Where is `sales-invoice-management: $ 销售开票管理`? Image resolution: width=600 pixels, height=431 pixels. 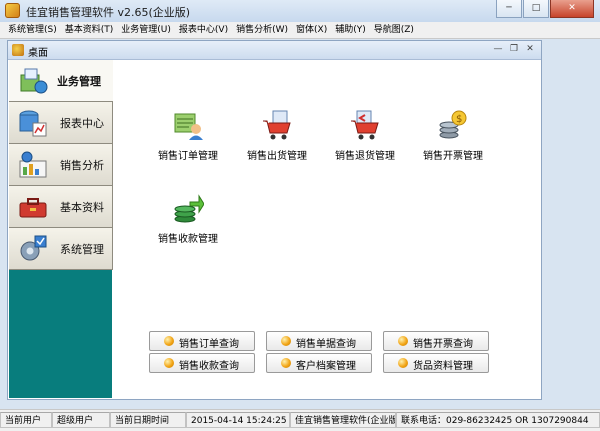
sales-invoice-management: $ 销售开票管理 is located at coordinates (453, 139).